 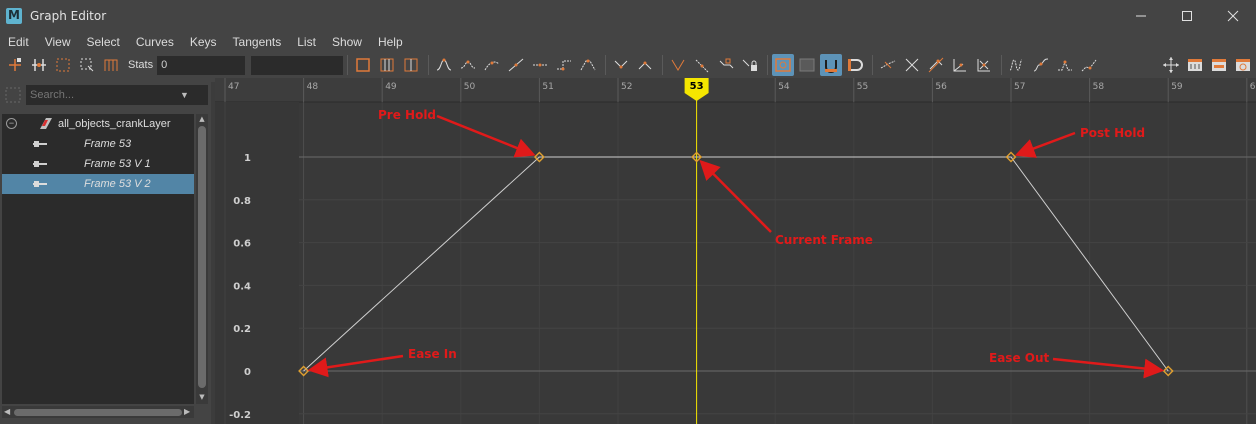 I want to click on outliner-horizontal-scrollbar: ◀ ▶, so click(x=98, y=412).